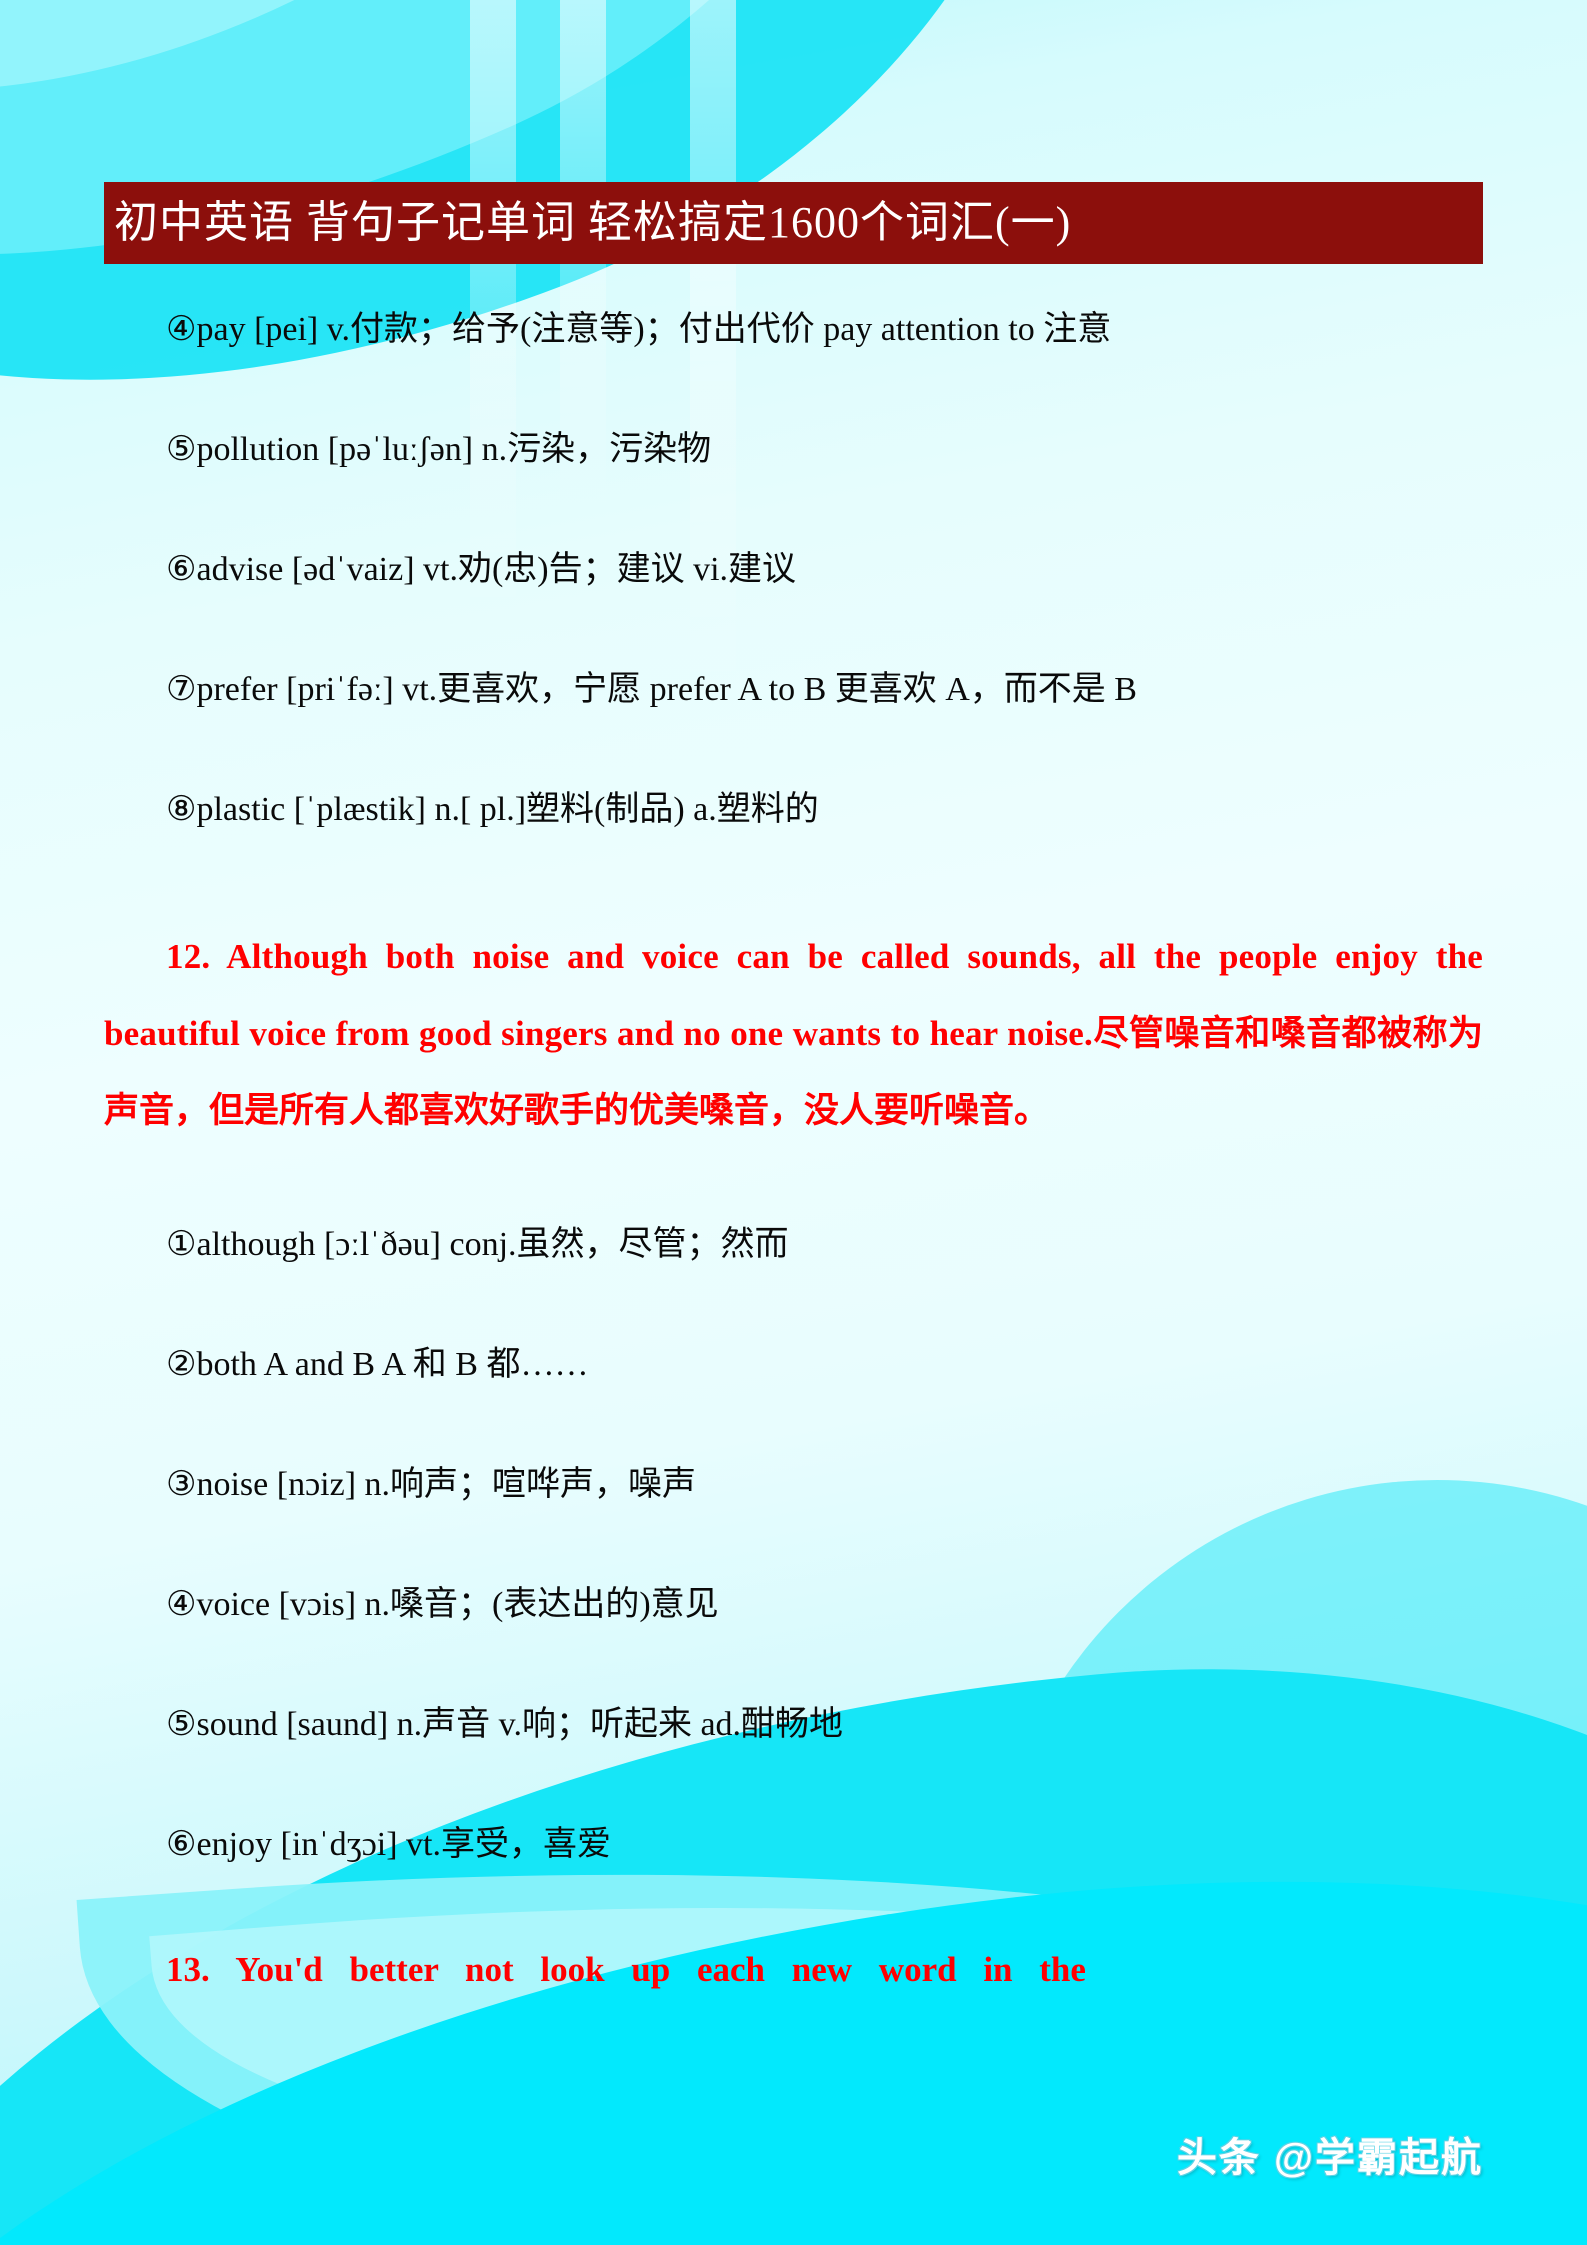  Describe the element at coordinates (439, 449) in the screenshot. I see `vocab-line: ⑤pollution [pəˈluːʃən] n.污染，污染物` at that location.